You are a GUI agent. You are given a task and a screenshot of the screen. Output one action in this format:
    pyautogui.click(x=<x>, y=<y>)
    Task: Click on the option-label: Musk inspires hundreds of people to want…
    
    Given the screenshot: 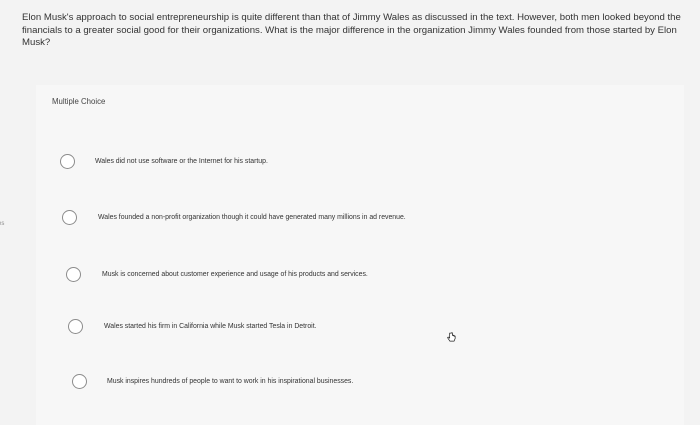 What is the action you would take?
    pyautogui.click(x=230, y=381)
    